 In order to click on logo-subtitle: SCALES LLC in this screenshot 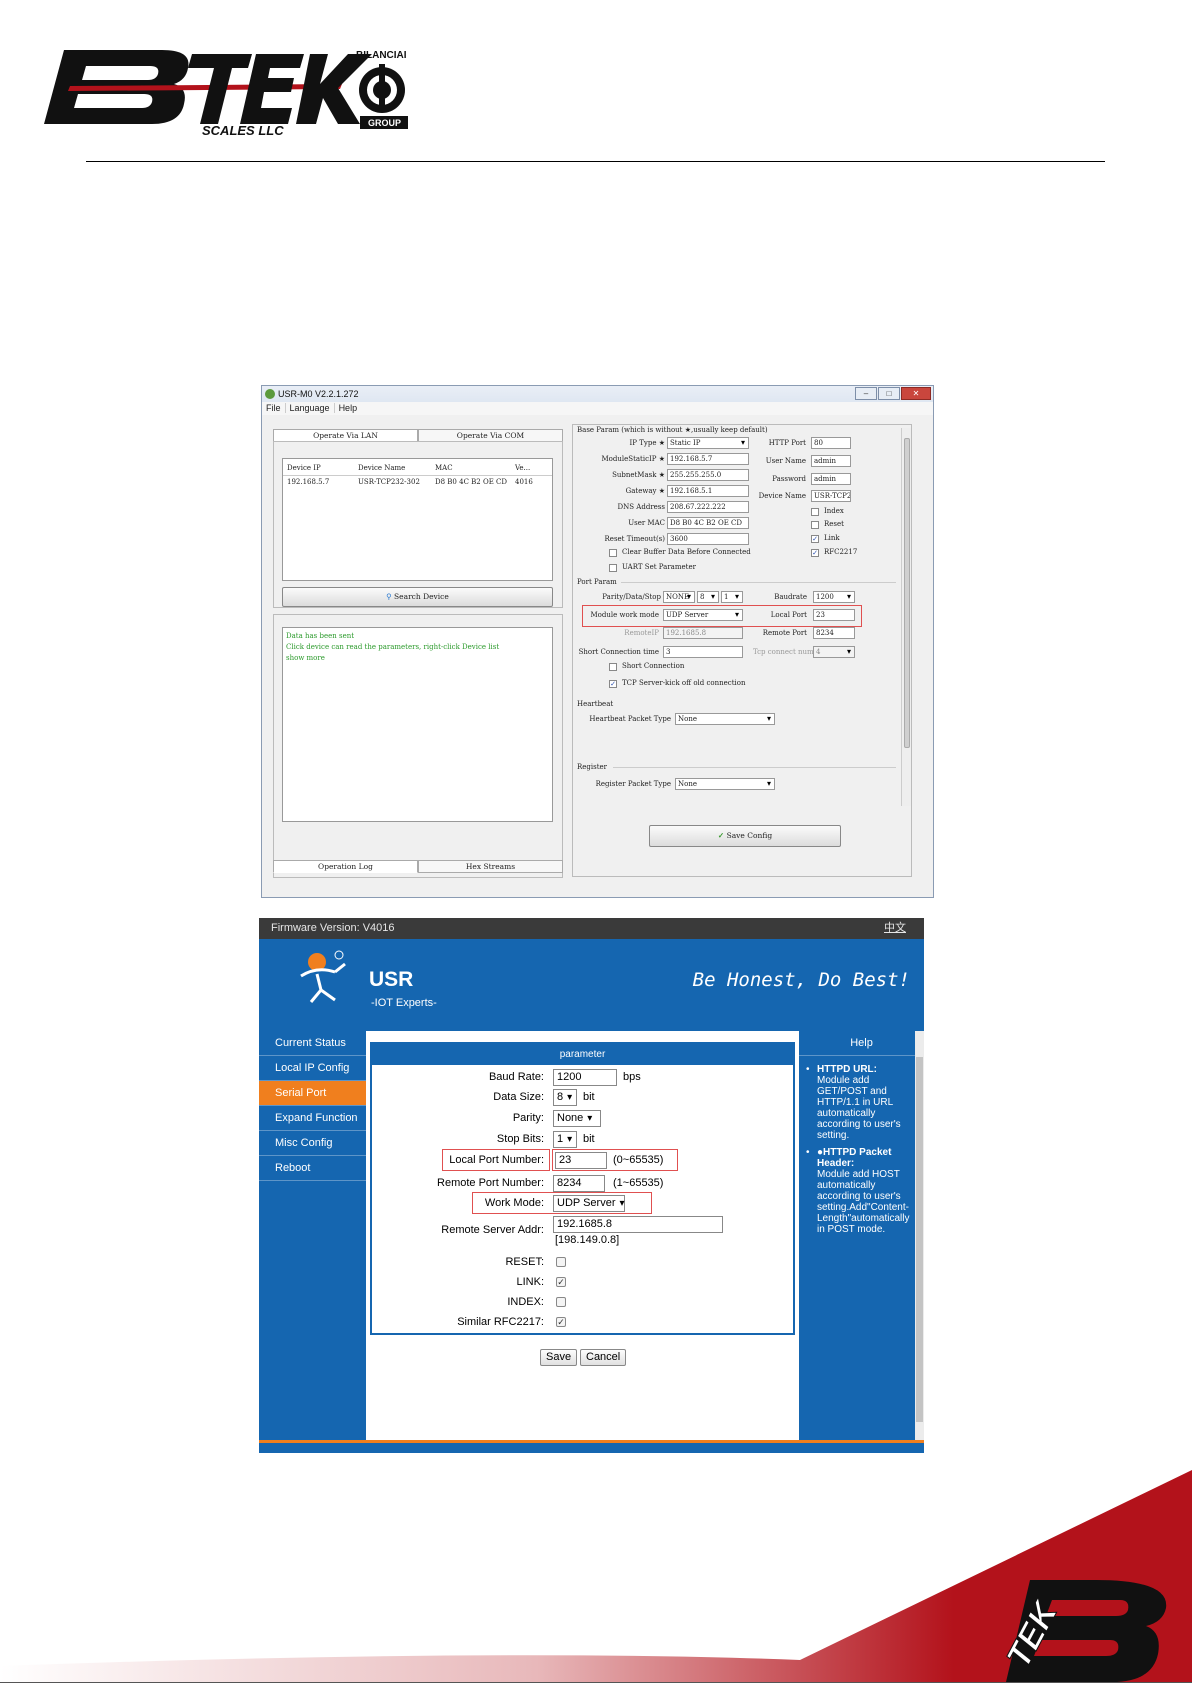, I will do `click(243, 130)`.